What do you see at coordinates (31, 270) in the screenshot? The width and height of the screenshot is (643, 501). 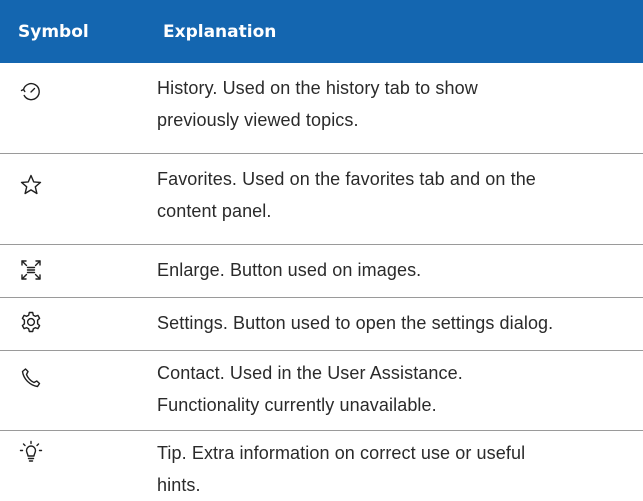 I see `enlarge-icon` at bounding box center [31, 270].